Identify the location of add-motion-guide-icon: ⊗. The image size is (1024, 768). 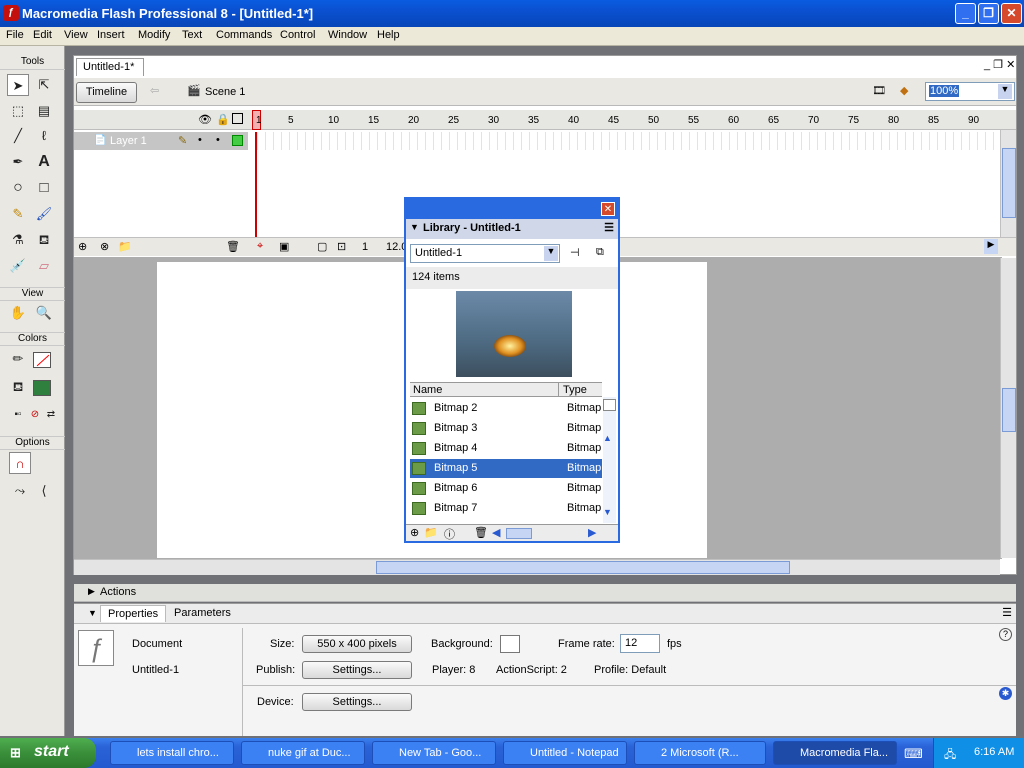
(104, 246).